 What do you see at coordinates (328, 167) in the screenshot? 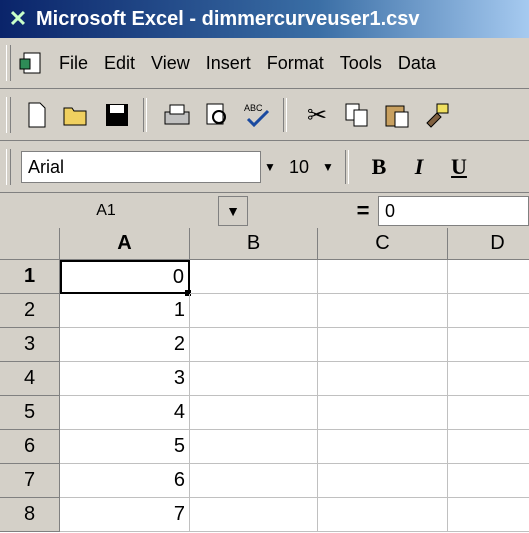
I see `size-dropdown-arrow: ▼` at bounding box center [328, 167].